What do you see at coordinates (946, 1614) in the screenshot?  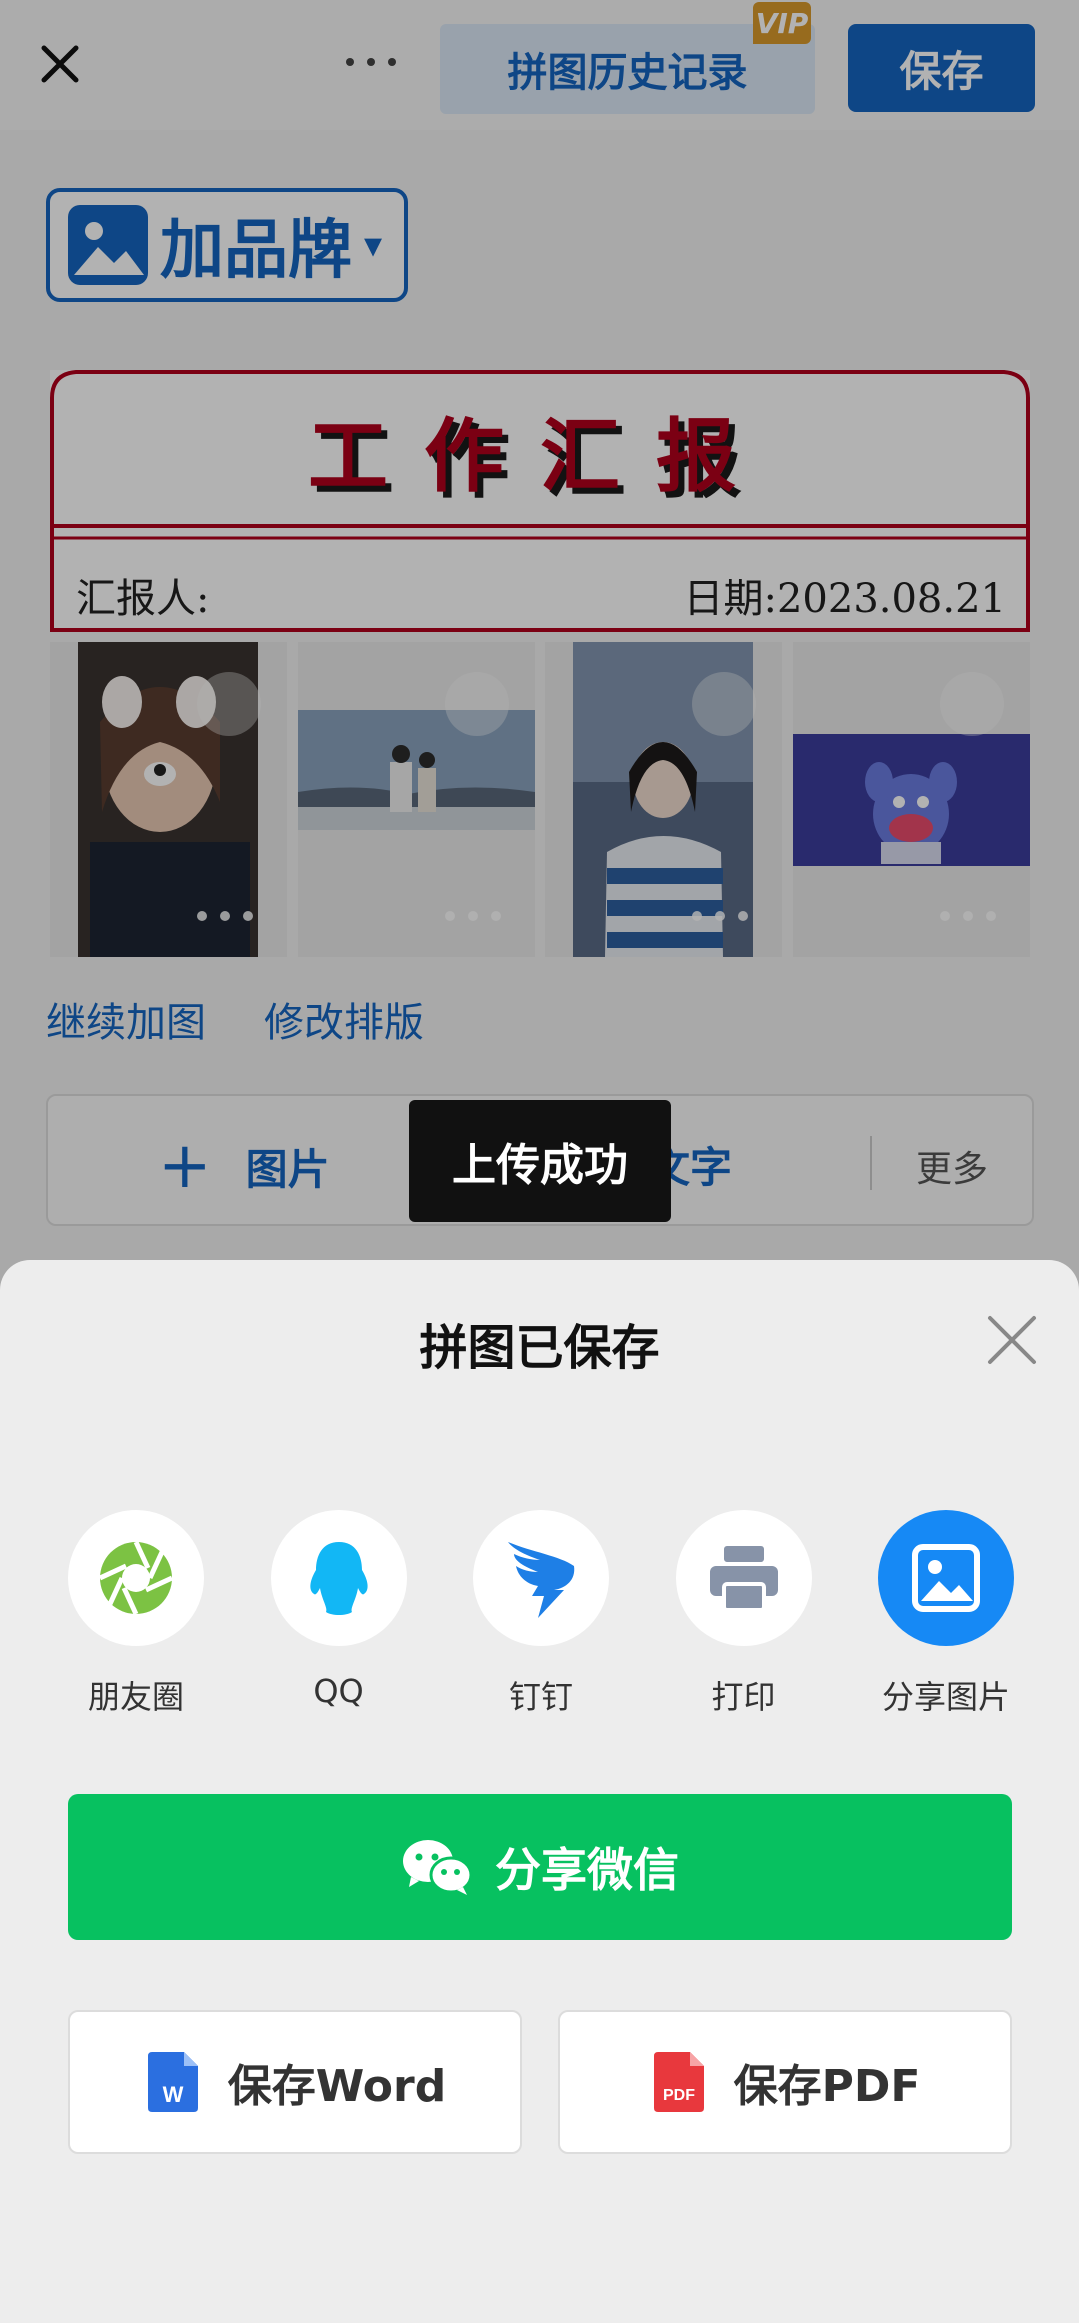 I see `share-image-button: 分享图片` at bounding box center [946, 1614].